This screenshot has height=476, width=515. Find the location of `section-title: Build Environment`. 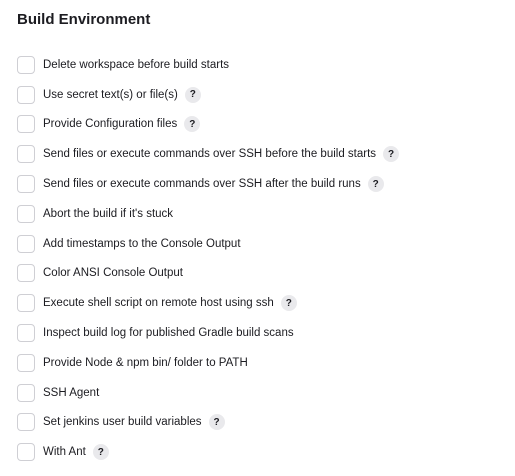

section-title: Build Environment is located at coordinates (84, 19).